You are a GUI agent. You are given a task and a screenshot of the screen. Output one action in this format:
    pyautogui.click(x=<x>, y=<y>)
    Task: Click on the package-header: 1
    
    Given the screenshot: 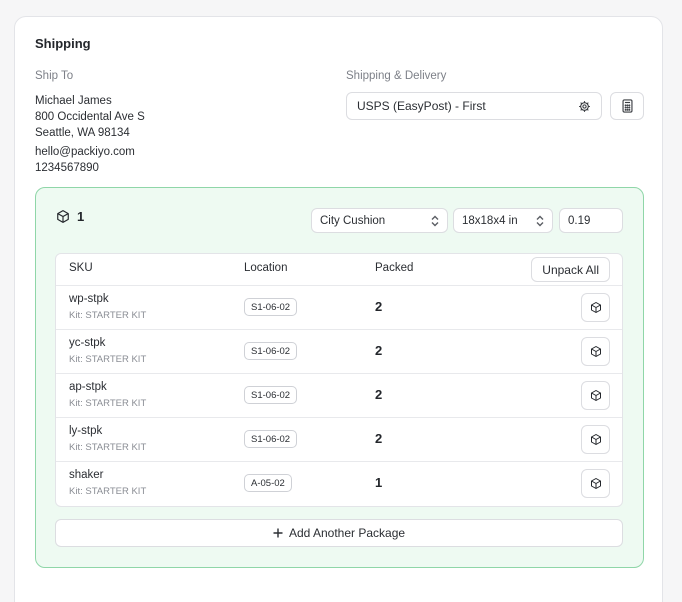 What is the action you would take?
    pyautogui.click(x=70, y=216)
    